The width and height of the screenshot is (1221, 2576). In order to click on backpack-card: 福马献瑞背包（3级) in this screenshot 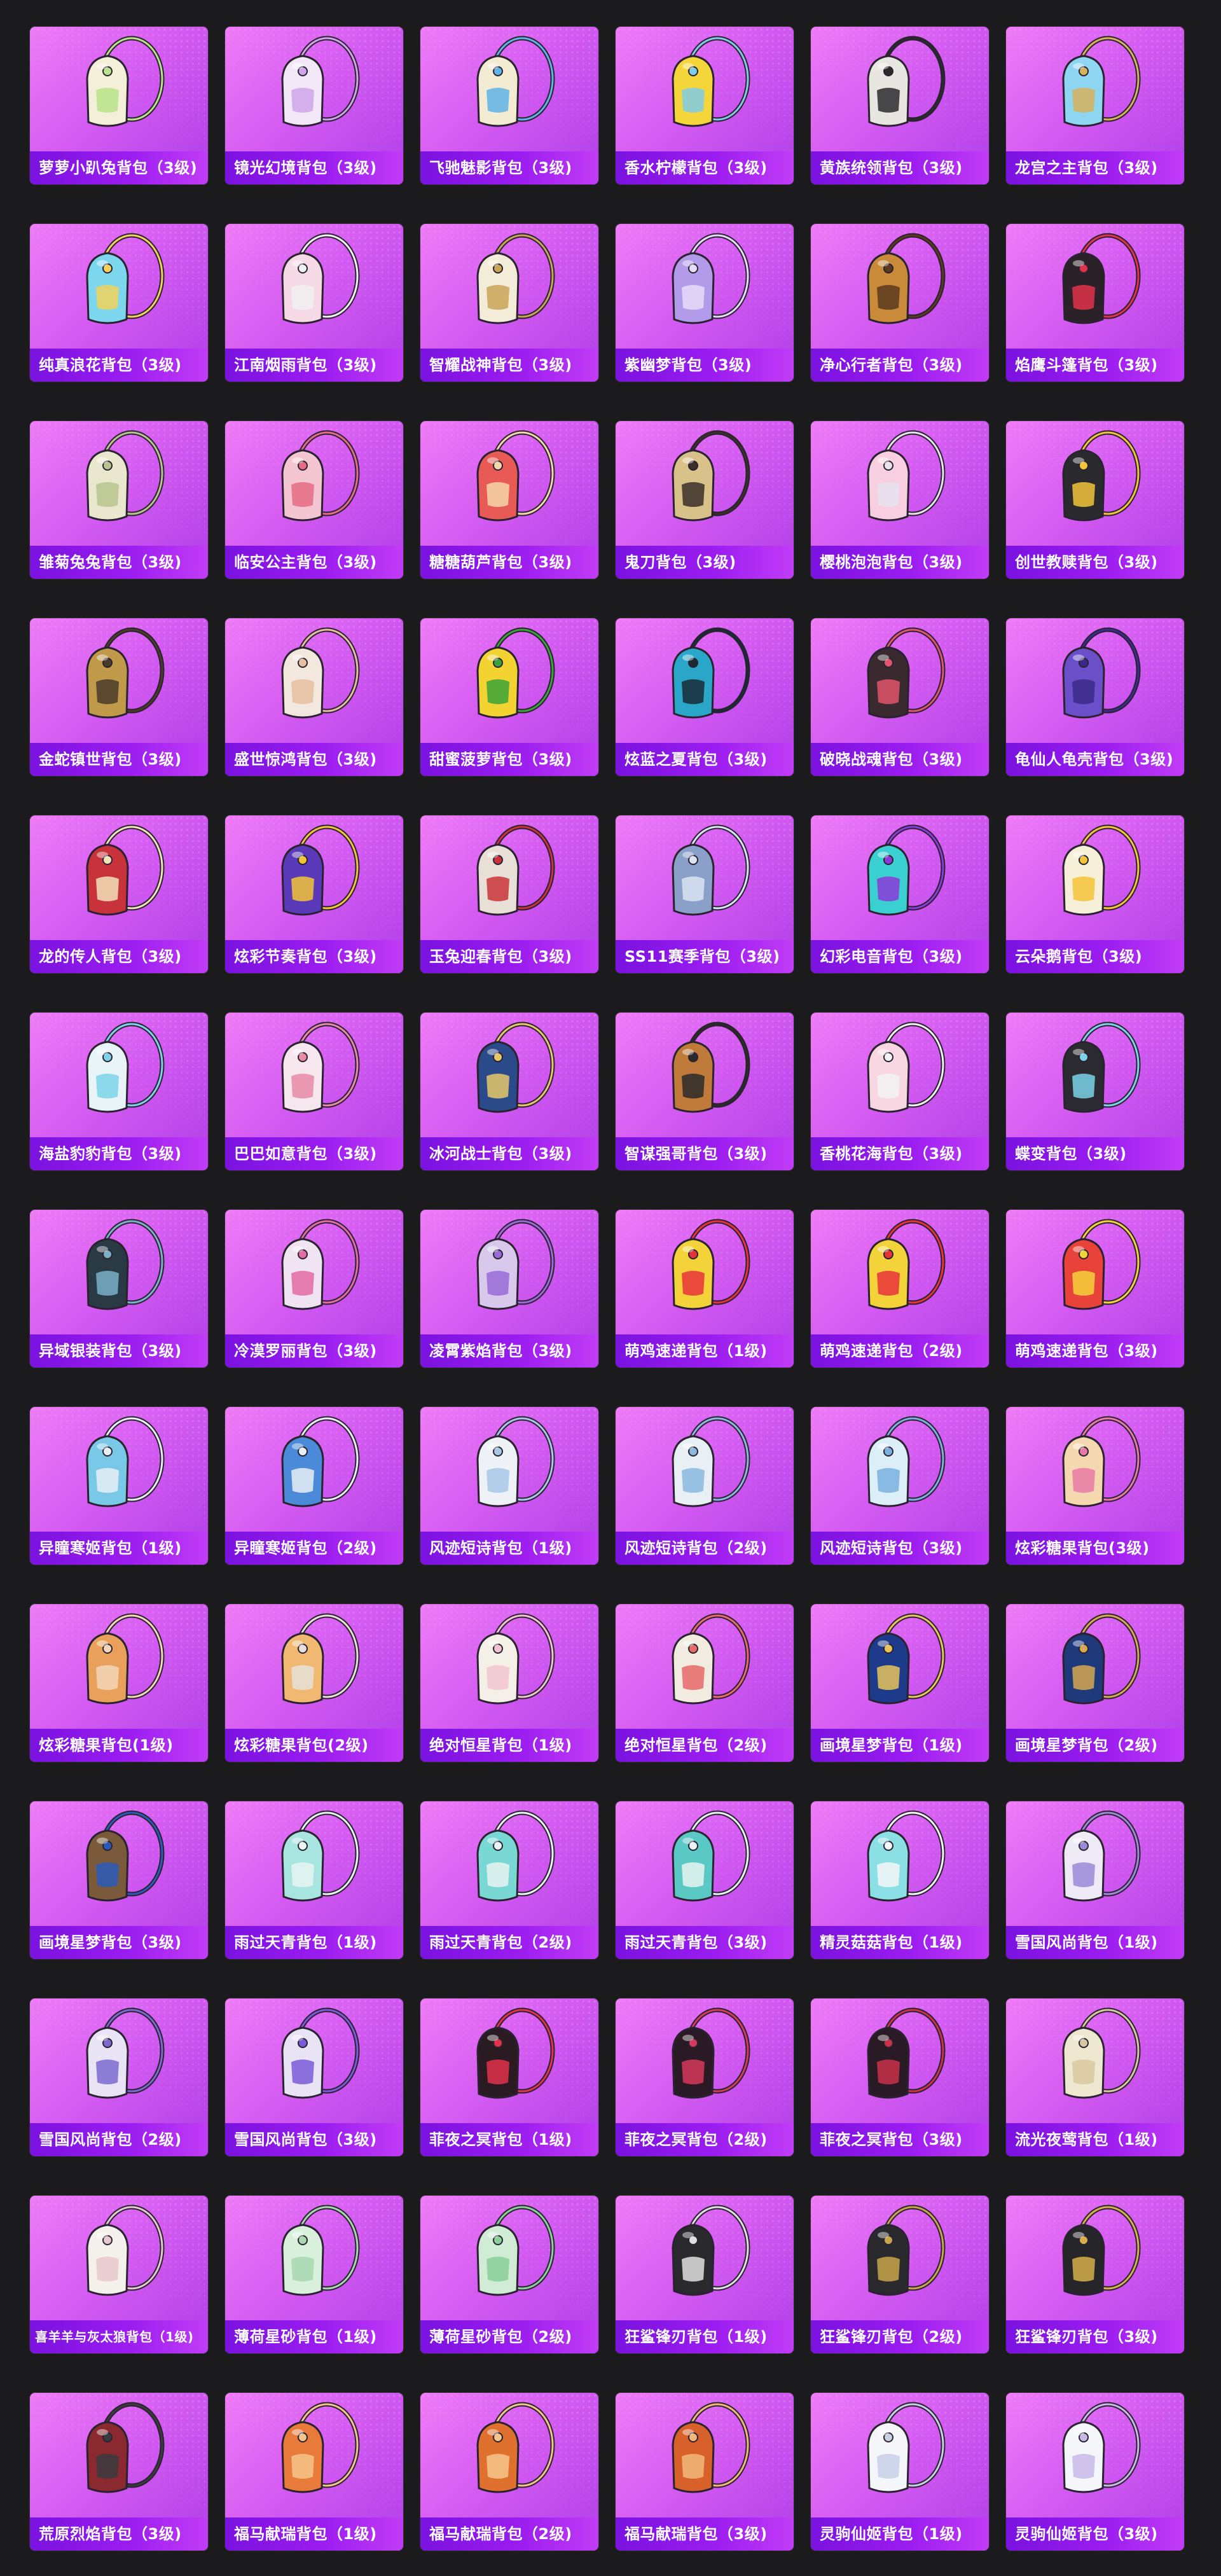, I will do `click(705, 2472)`.